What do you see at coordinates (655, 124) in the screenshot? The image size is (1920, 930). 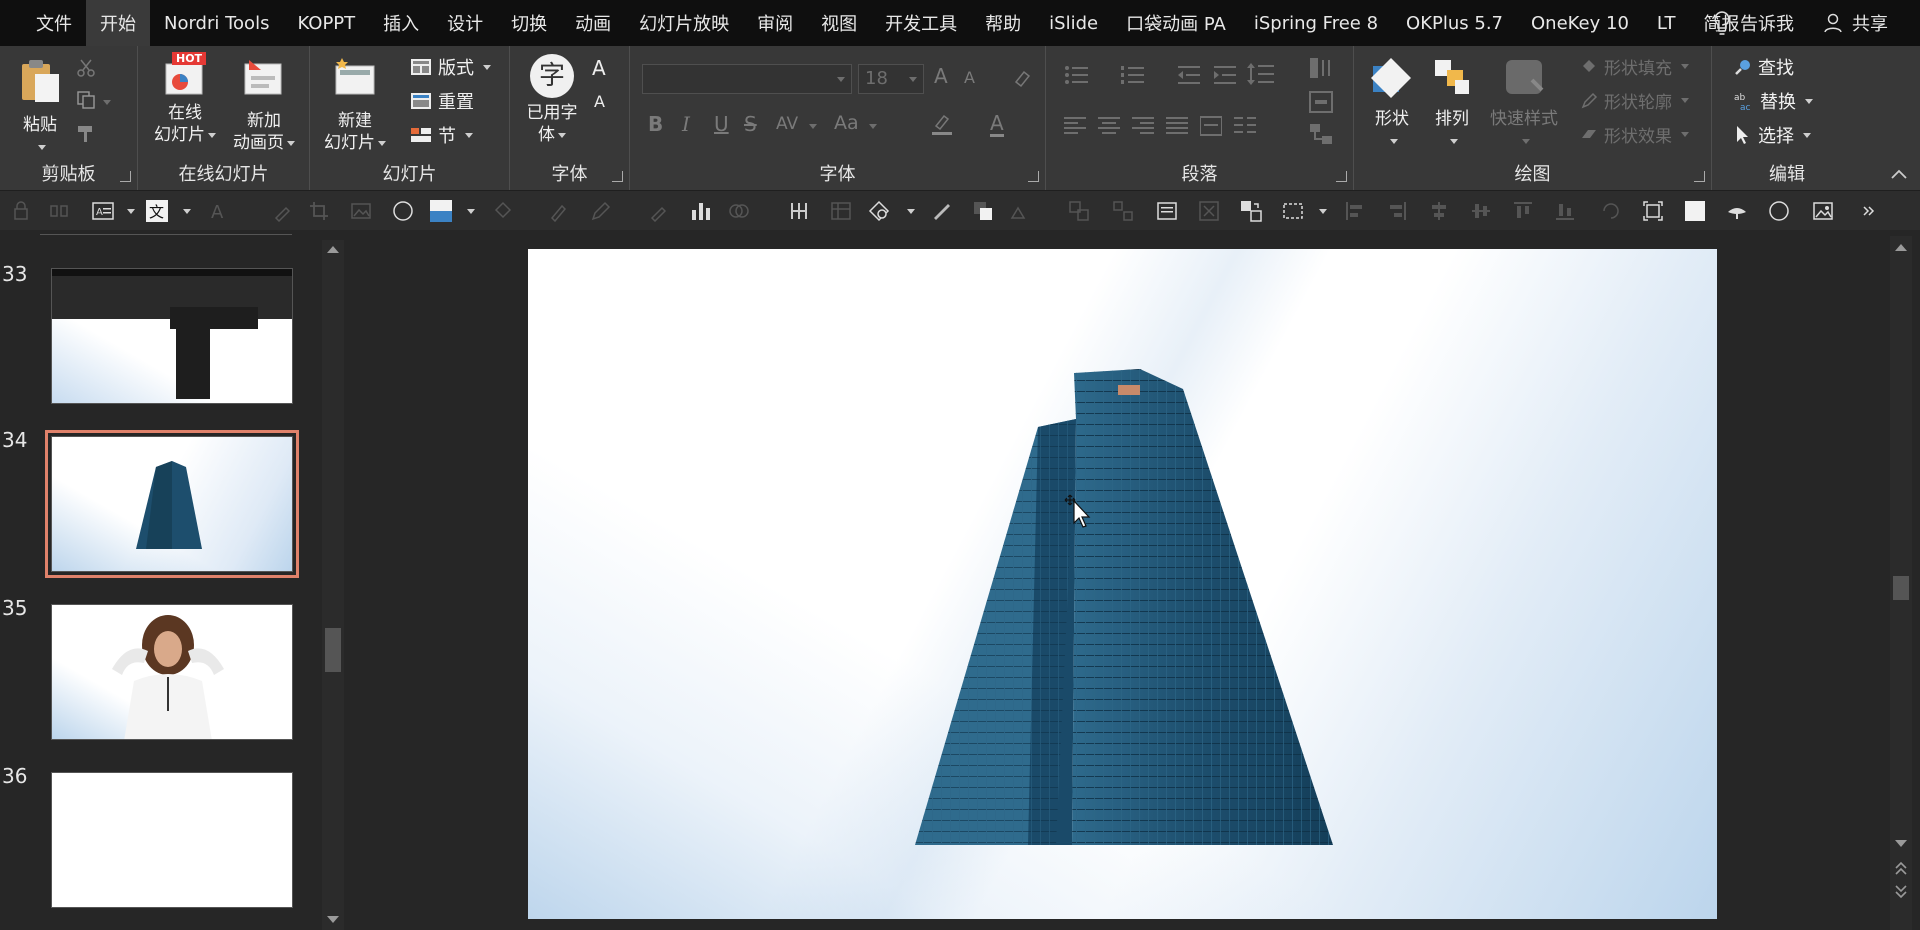 I see `bold-button: B` at bounding box center [655, 124].